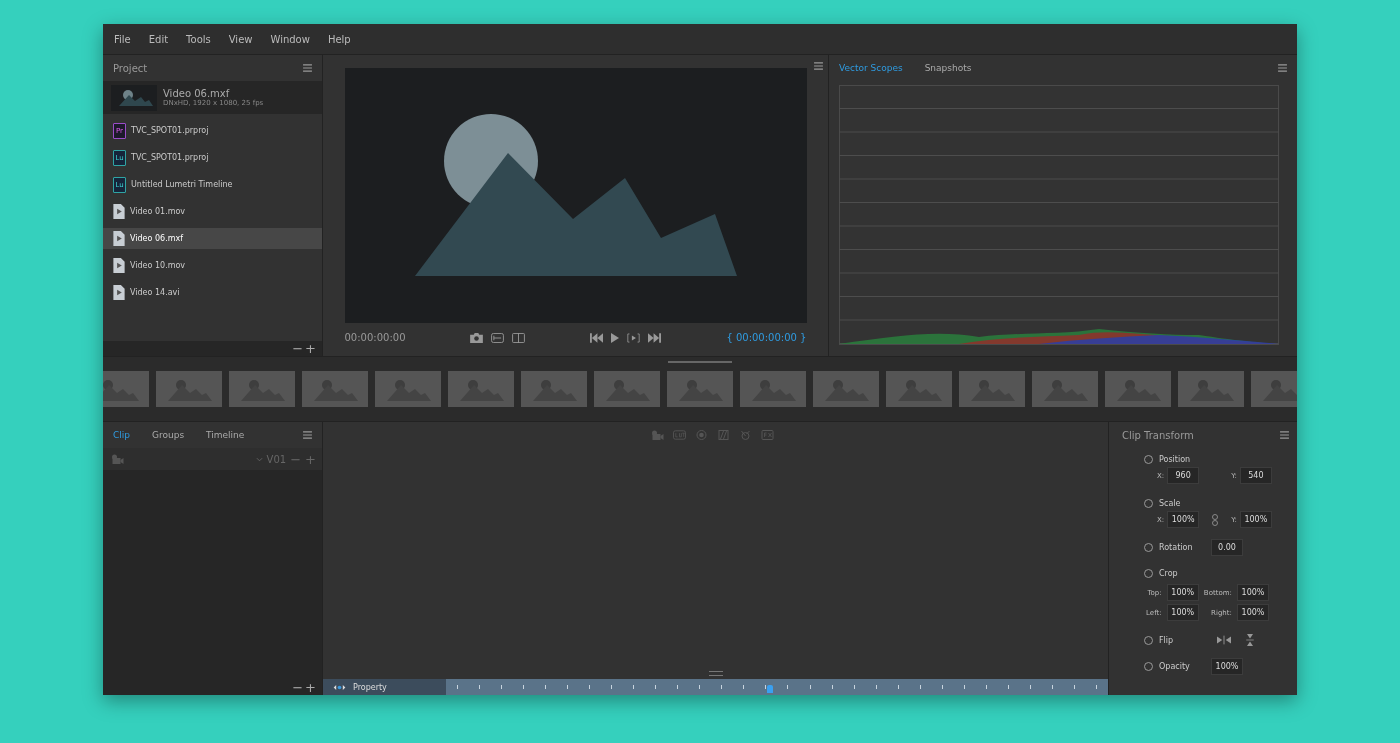  I want to click on chevron-down-icon, so click(259, 459).